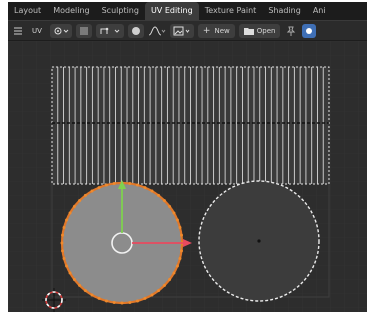 This screenshot has height=314, width=375. What do you see at coordinates (206, 30) in the screenshot?
I see `plus-icon: +` at bounding box center [206, 30].